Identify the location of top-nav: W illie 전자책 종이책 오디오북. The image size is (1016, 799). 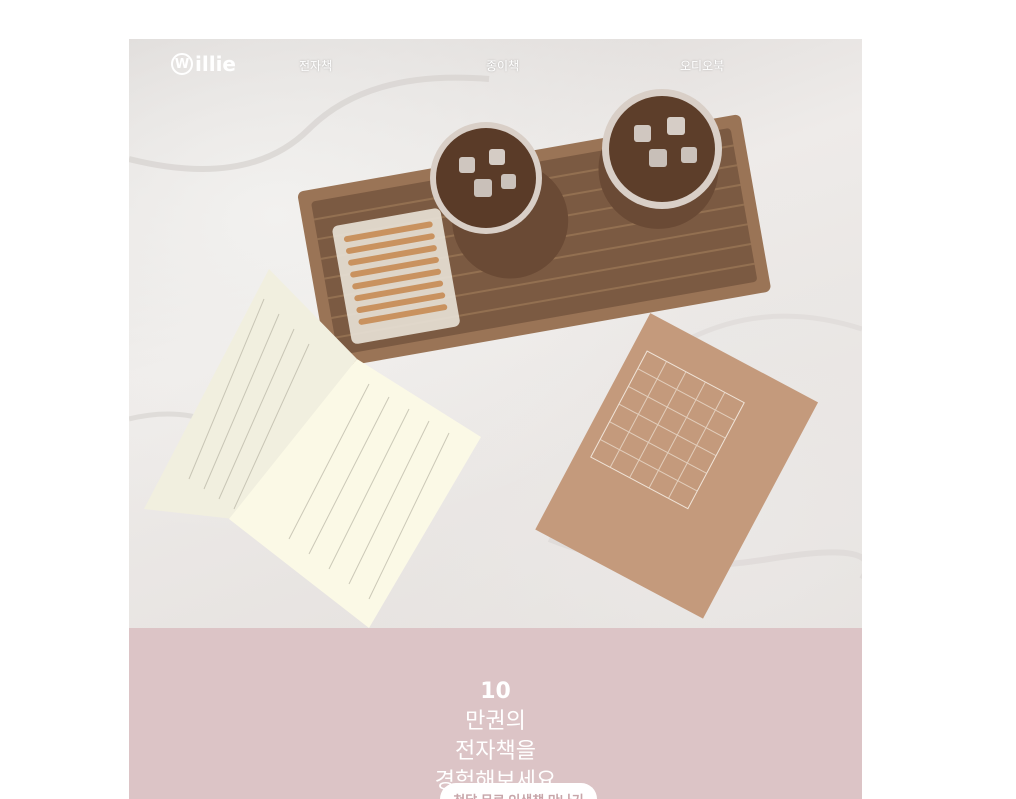
(495, 65).